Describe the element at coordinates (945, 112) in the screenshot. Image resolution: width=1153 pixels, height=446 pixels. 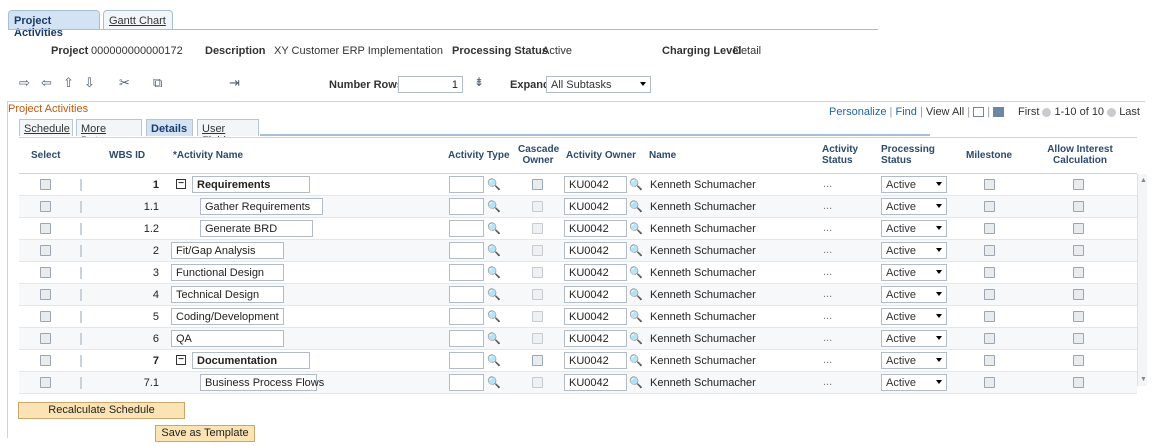
I see `view-all-link: View All` at that location.